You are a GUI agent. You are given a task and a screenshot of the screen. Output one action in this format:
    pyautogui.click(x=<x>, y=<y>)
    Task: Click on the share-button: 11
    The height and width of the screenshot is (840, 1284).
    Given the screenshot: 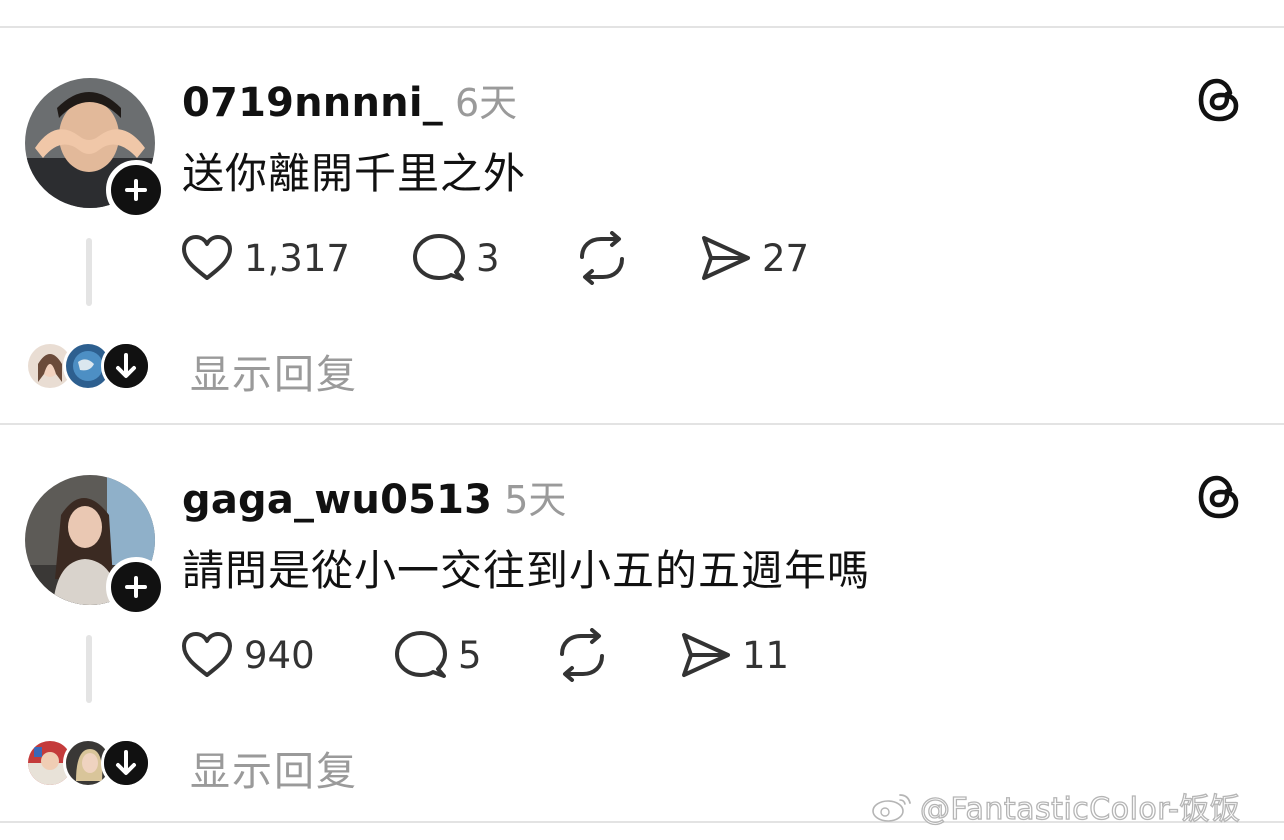 What is the action you would take?
    pyautogui.click(x=734, y=655)
    